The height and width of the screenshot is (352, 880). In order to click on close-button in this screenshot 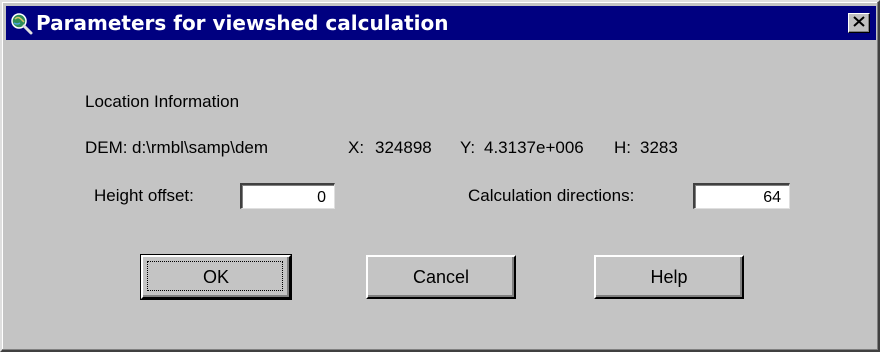, I will do `click(859, 23)`.